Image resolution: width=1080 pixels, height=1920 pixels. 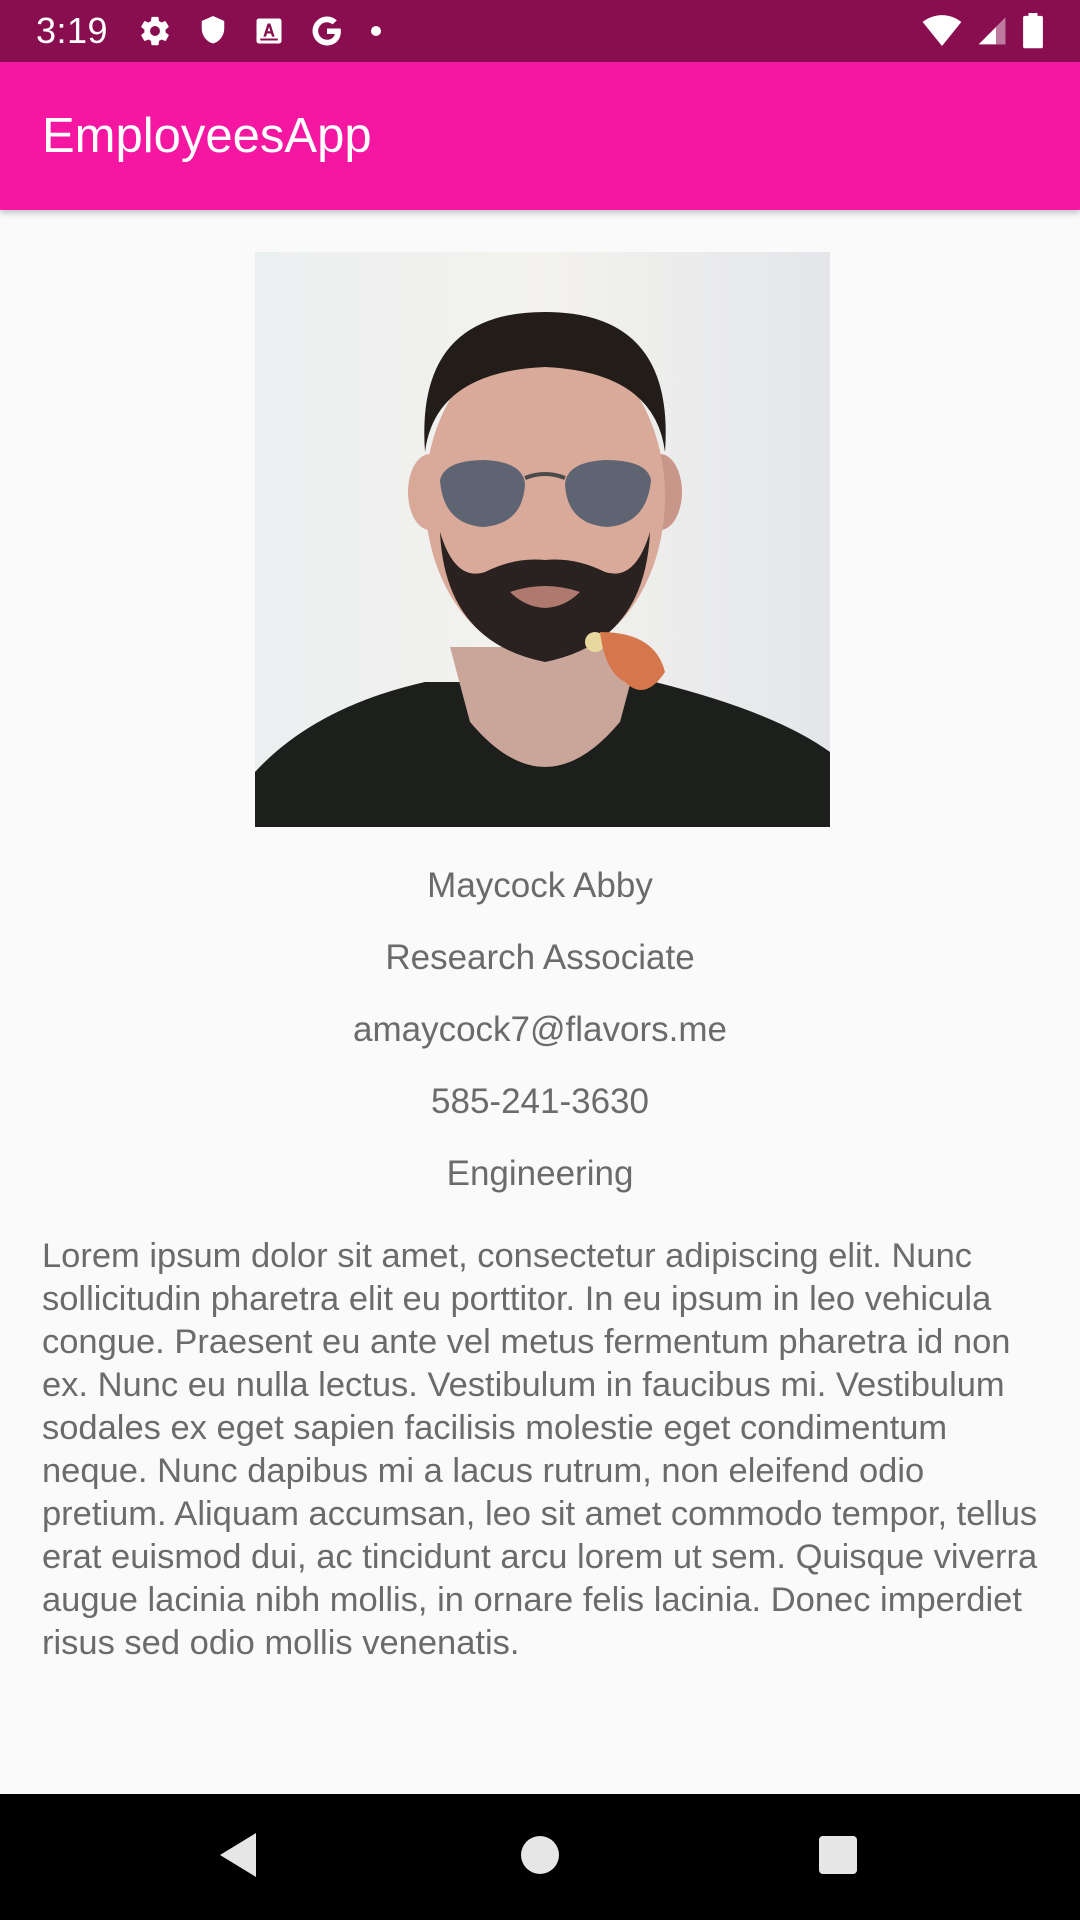 I want to click on status-bar: 3:19, so click(x=540, y=31).